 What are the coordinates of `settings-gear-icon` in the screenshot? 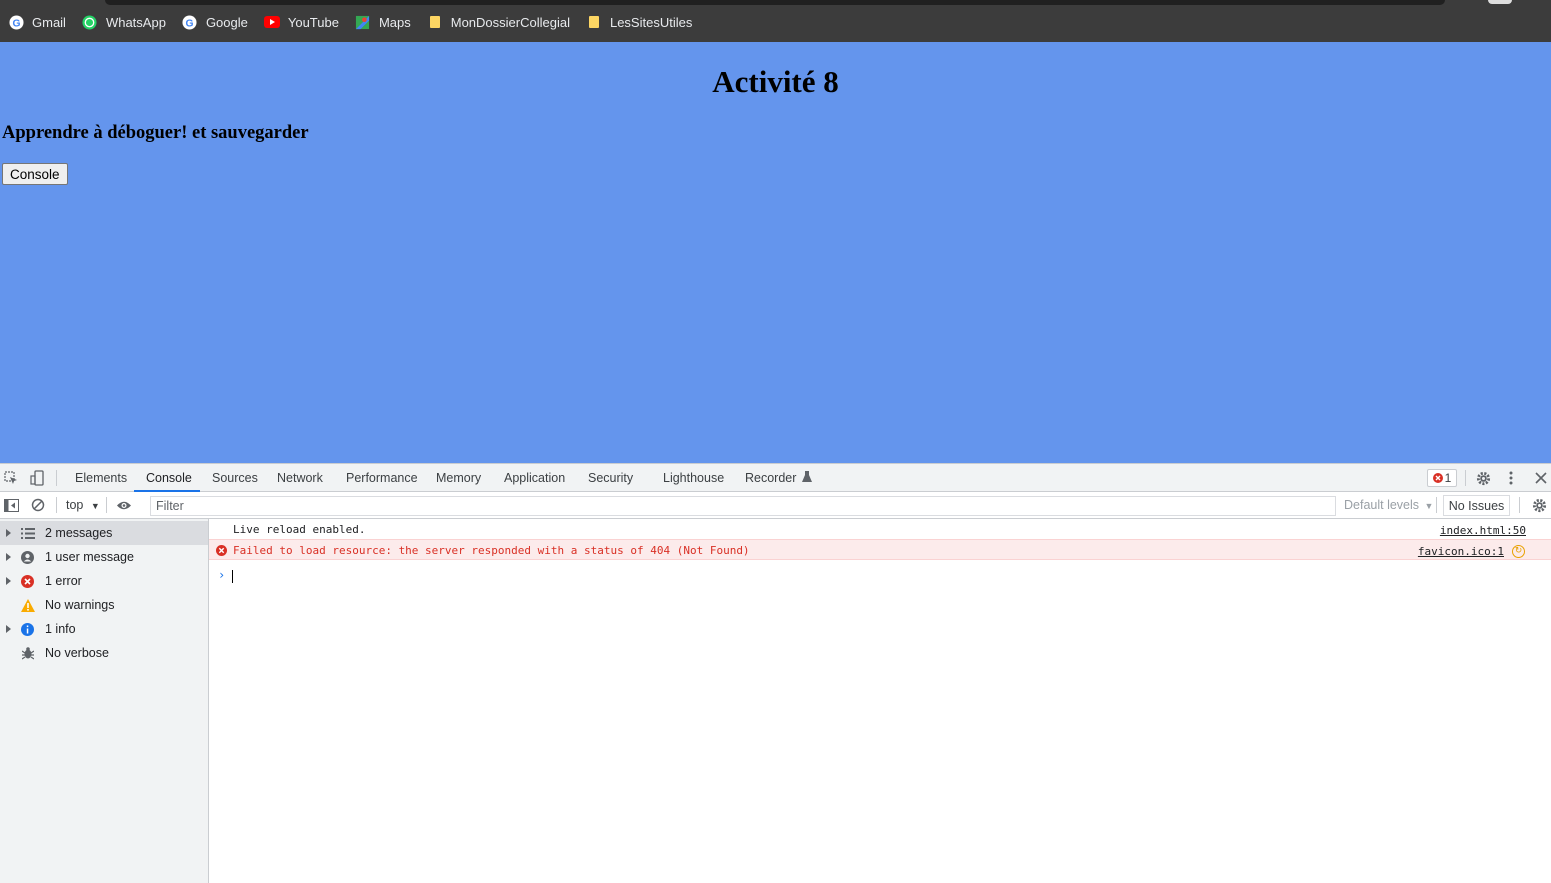 It's located at (1483, 478).